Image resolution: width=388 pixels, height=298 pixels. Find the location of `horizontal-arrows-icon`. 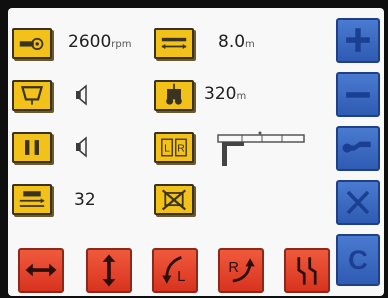

horizontal-arrows-icon is located at coordinates (41, 270).